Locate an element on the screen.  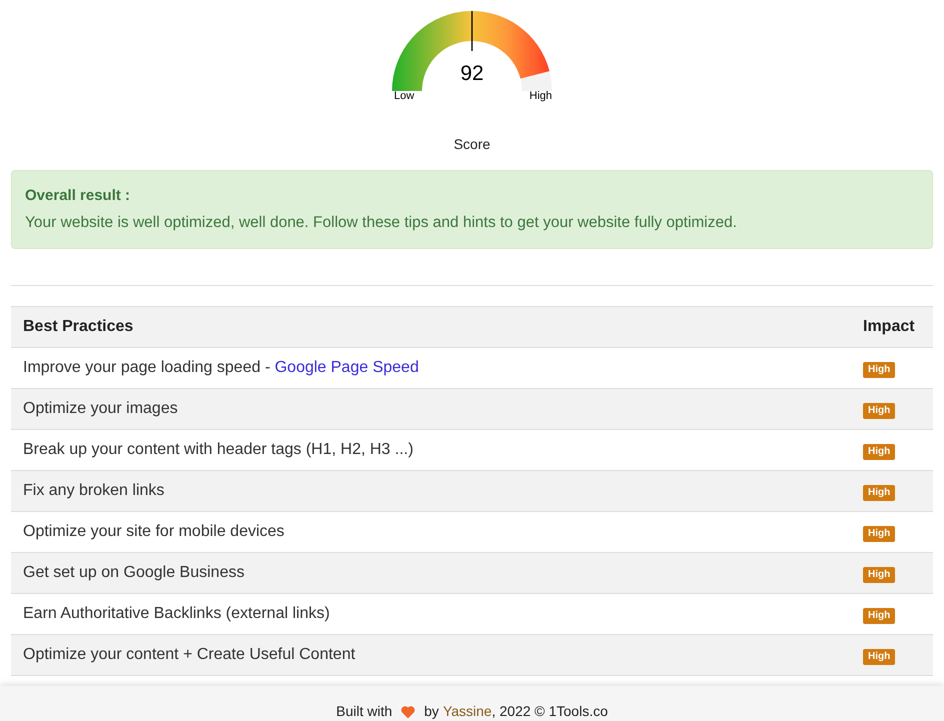
heart-icon is located at coordinates (408, 711).